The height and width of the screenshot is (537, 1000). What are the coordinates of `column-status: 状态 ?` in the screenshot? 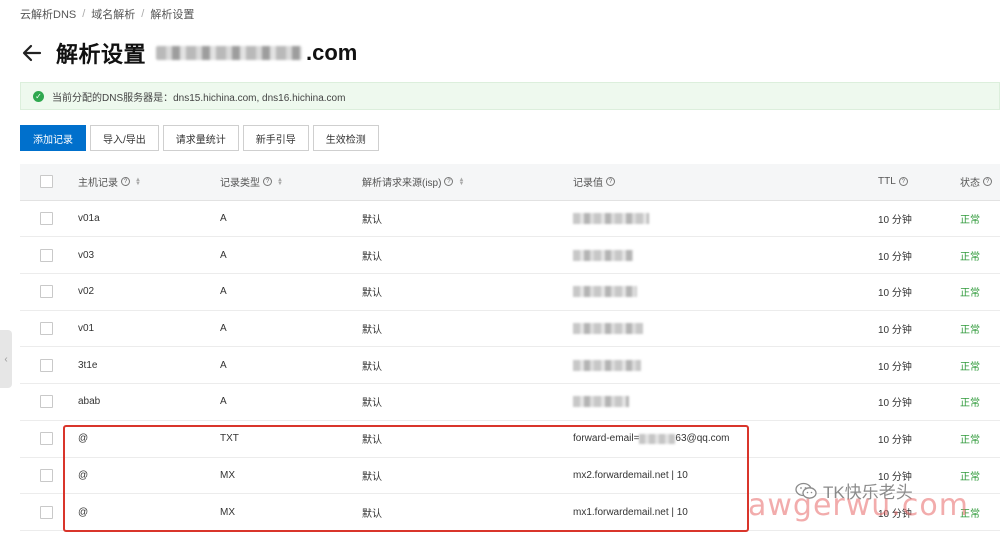 It's located at (976, 182).